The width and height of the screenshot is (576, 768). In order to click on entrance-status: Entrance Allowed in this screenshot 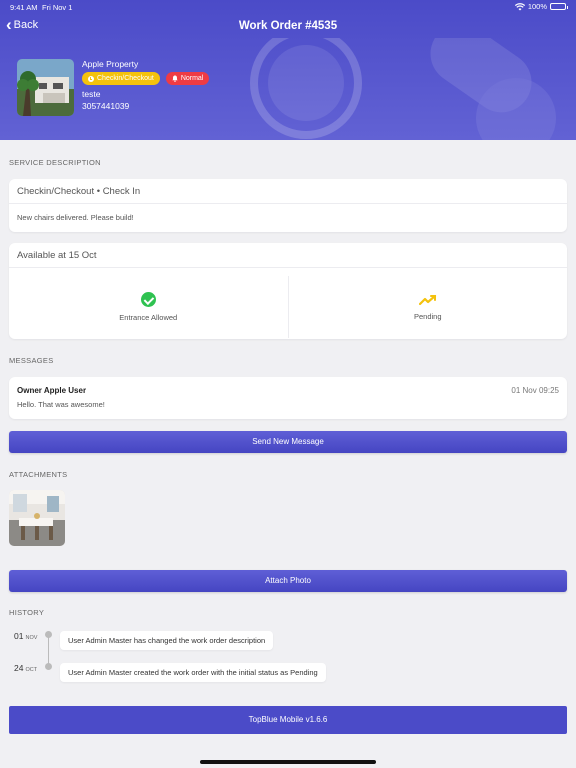, I will do `click(148, 307)`.